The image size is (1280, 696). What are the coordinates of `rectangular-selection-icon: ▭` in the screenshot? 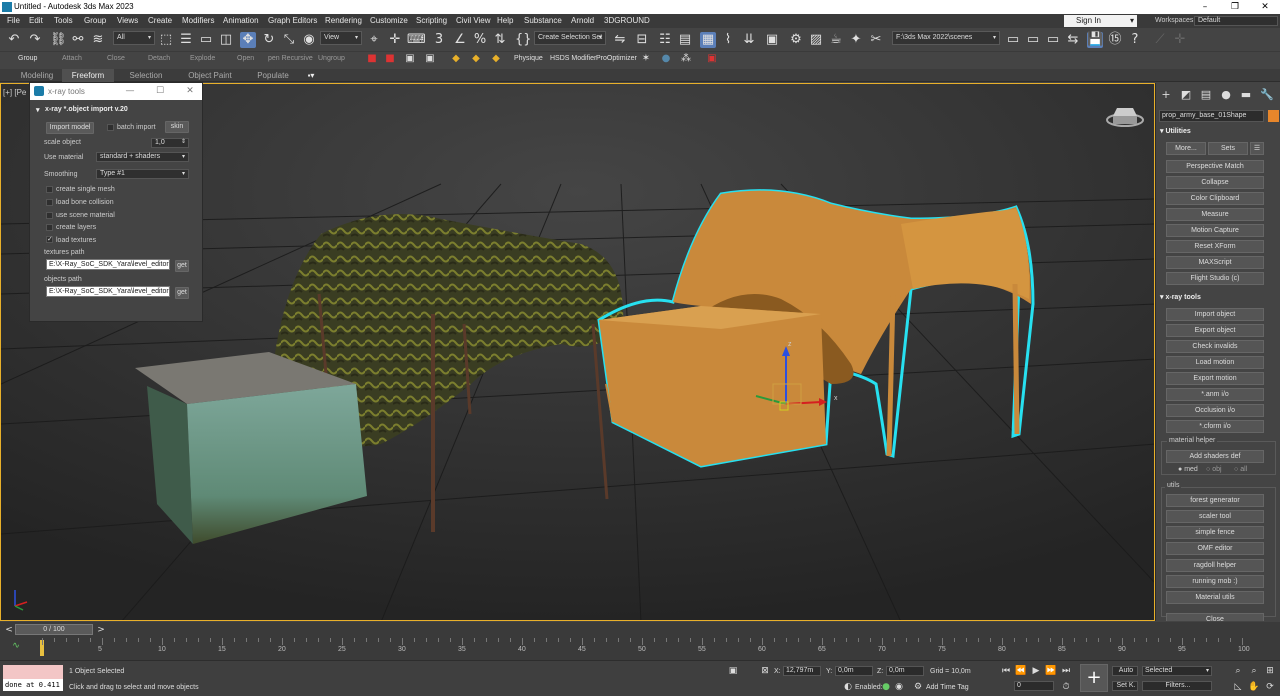 It's located at (206, 40).